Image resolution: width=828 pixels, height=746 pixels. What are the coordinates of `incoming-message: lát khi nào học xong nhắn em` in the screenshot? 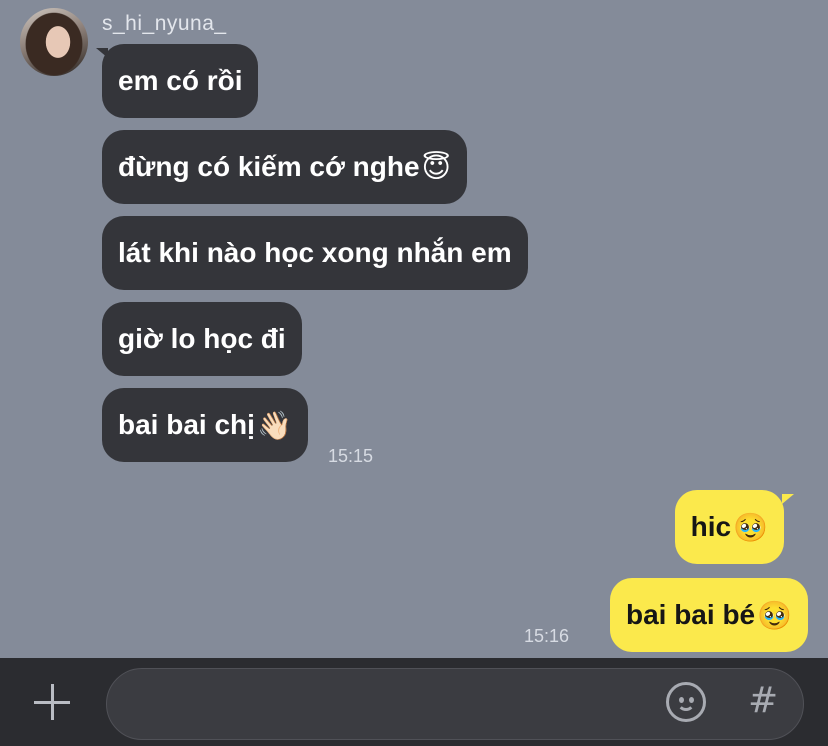 It's located at (315, 253).